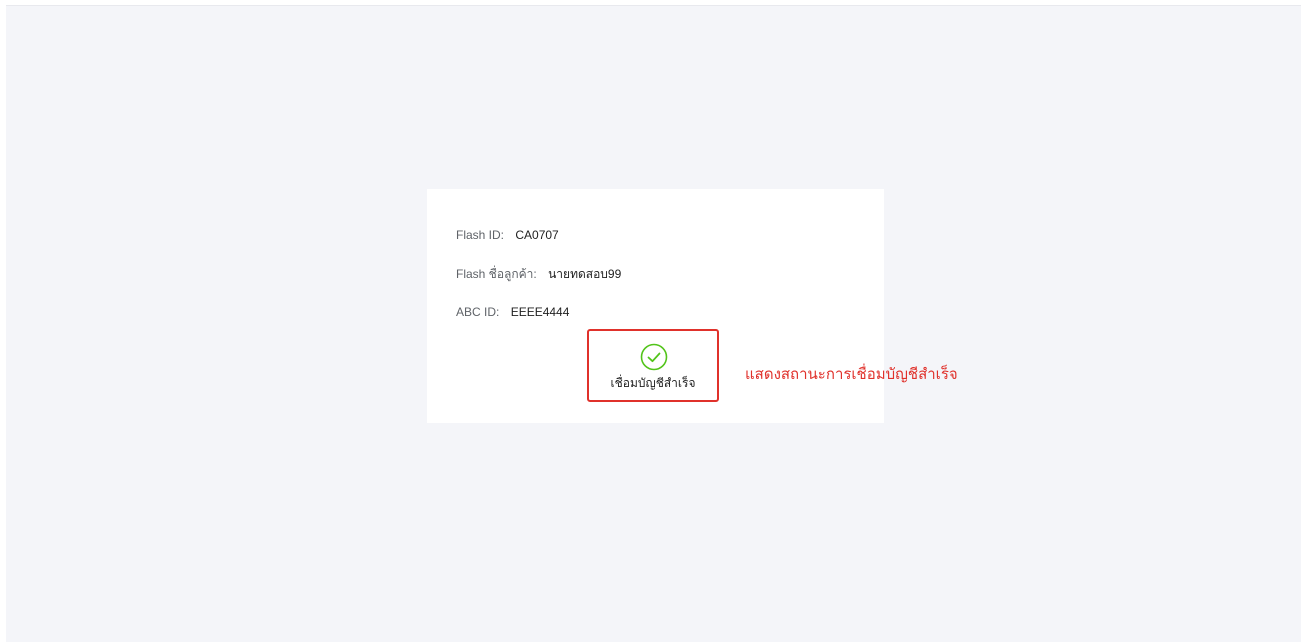 This screenshot has width=1307, height=642. I want to click on flash-id-row: Flash ID: CA0707, so click(507, 235).